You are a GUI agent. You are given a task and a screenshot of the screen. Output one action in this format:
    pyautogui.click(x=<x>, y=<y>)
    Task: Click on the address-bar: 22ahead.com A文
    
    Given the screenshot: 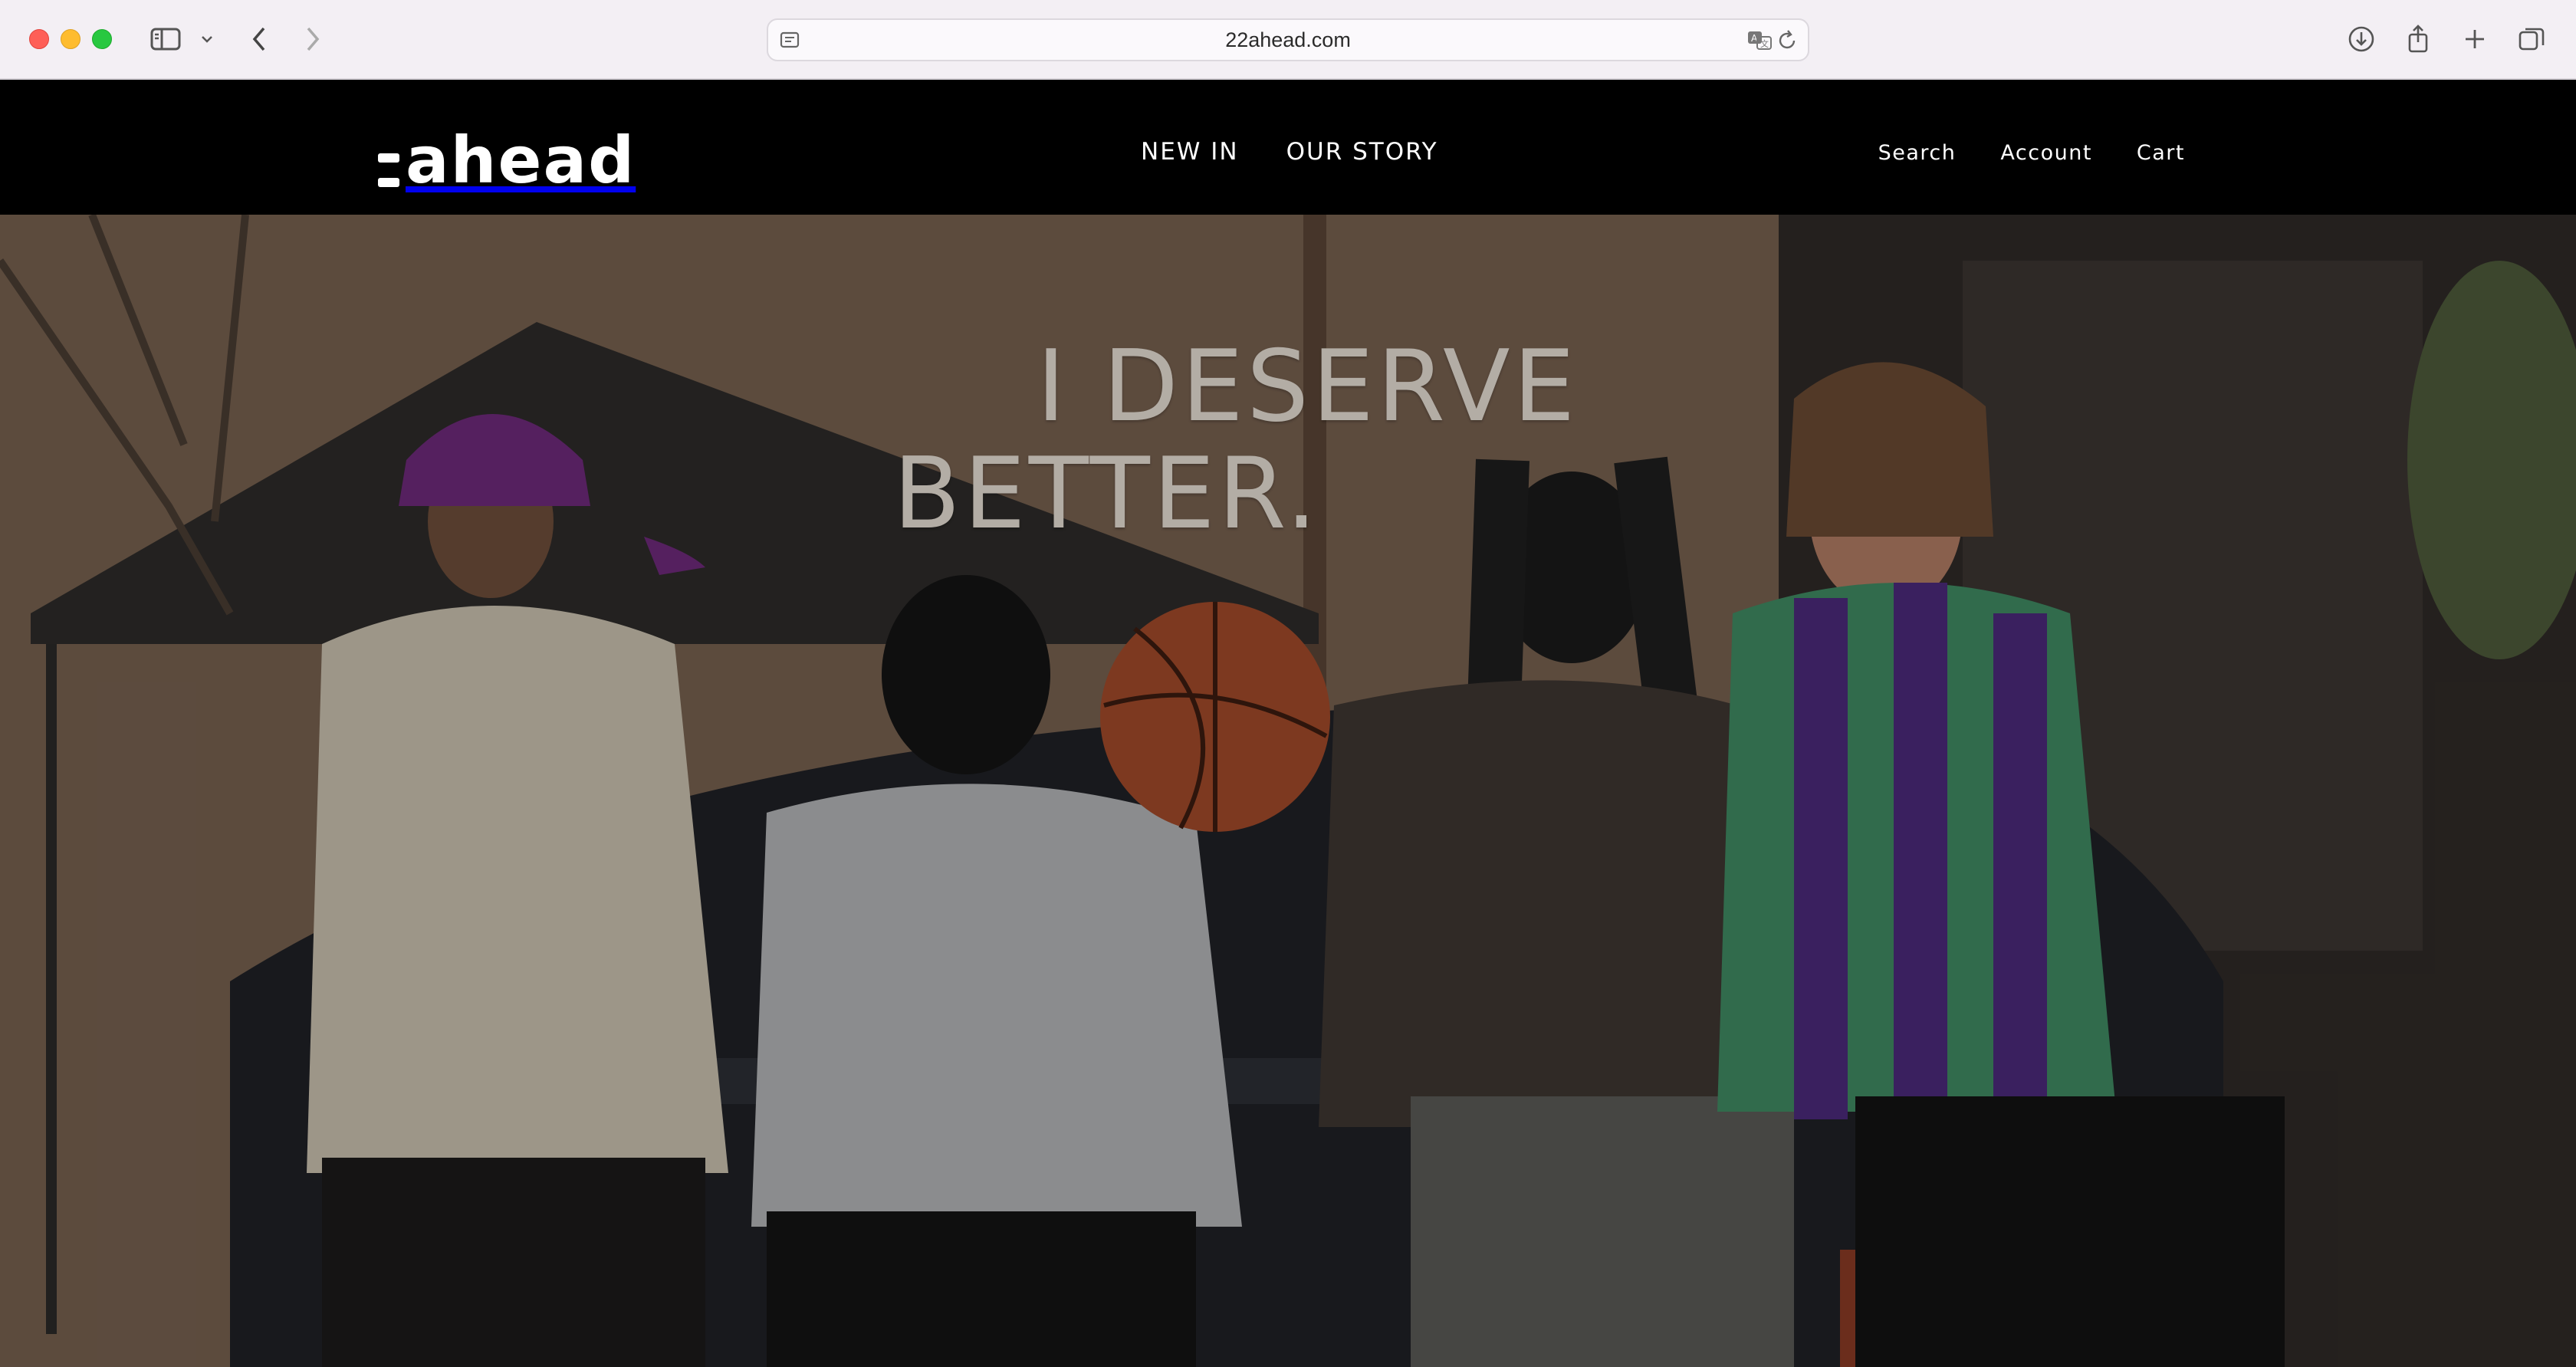 What is the action you would take?
    pyautogui.click(x=1288, y=39)
    